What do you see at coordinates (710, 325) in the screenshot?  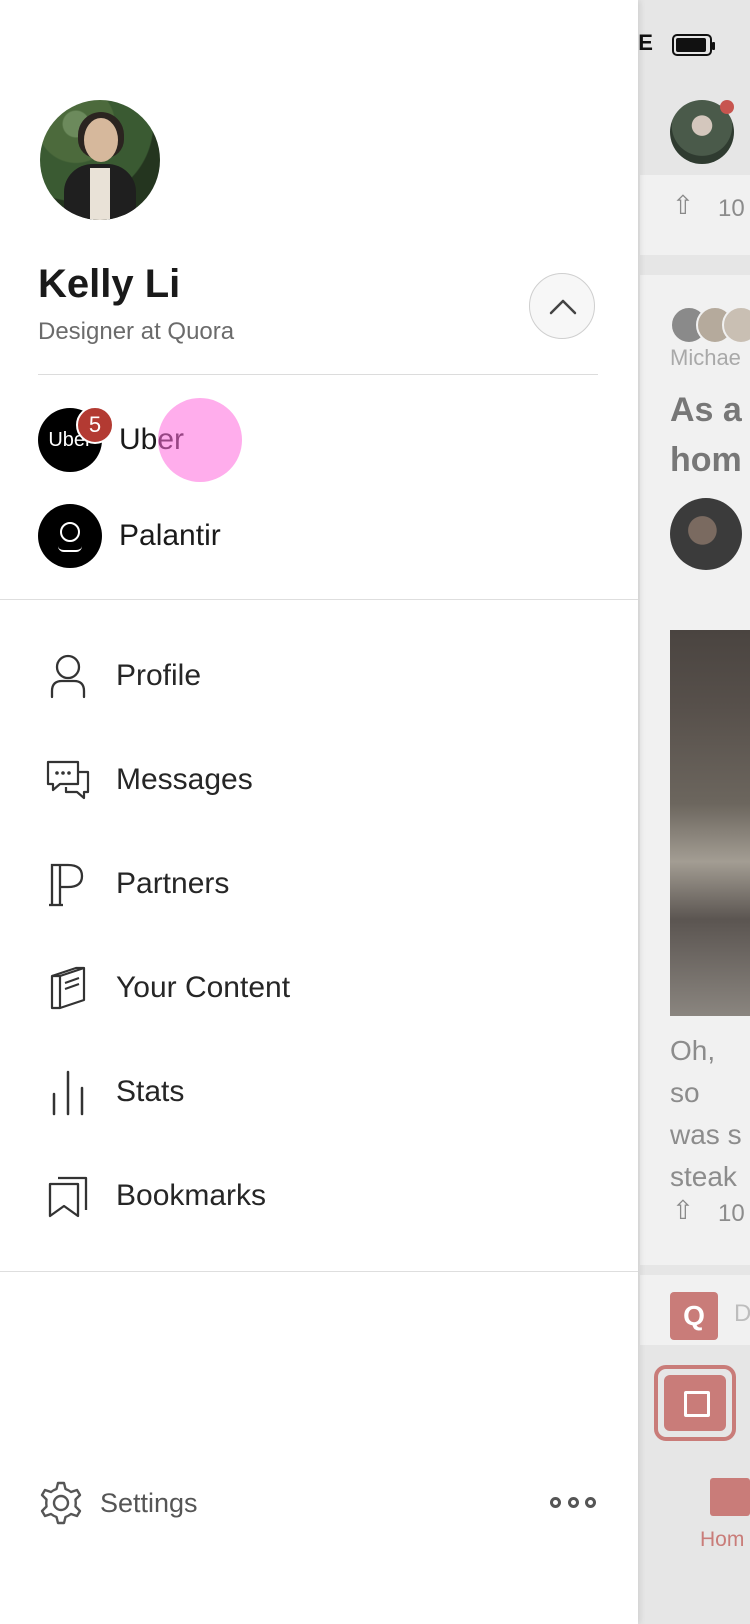 I see `feed-avatars-group` at bounding box center [710, 325].